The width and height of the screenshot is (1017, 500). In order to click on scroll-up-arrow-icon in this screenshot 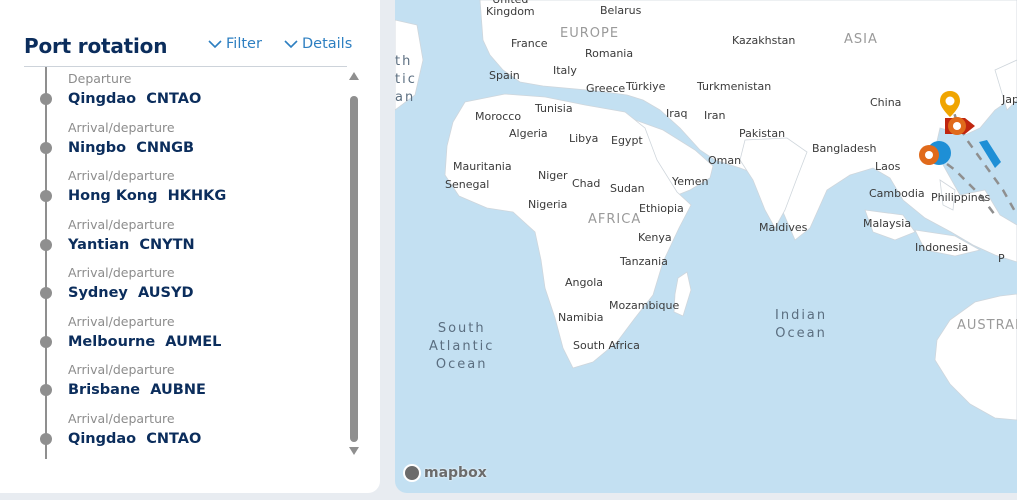, I will do `click(354, 76)`.